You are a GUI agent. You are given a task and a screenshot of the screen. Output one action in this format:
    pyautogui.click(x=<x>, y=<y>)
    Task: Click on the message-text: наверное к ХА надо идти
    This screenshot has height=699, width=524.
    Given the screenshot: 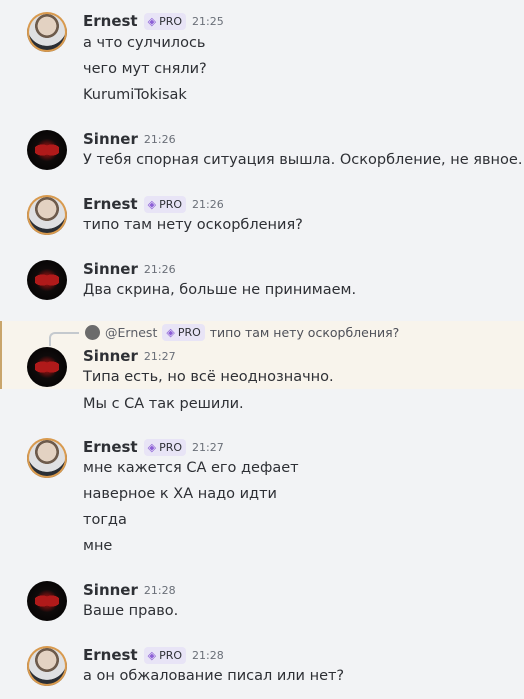 What is the action you would take?
    pyautogui.click(x=180, y=494)
    